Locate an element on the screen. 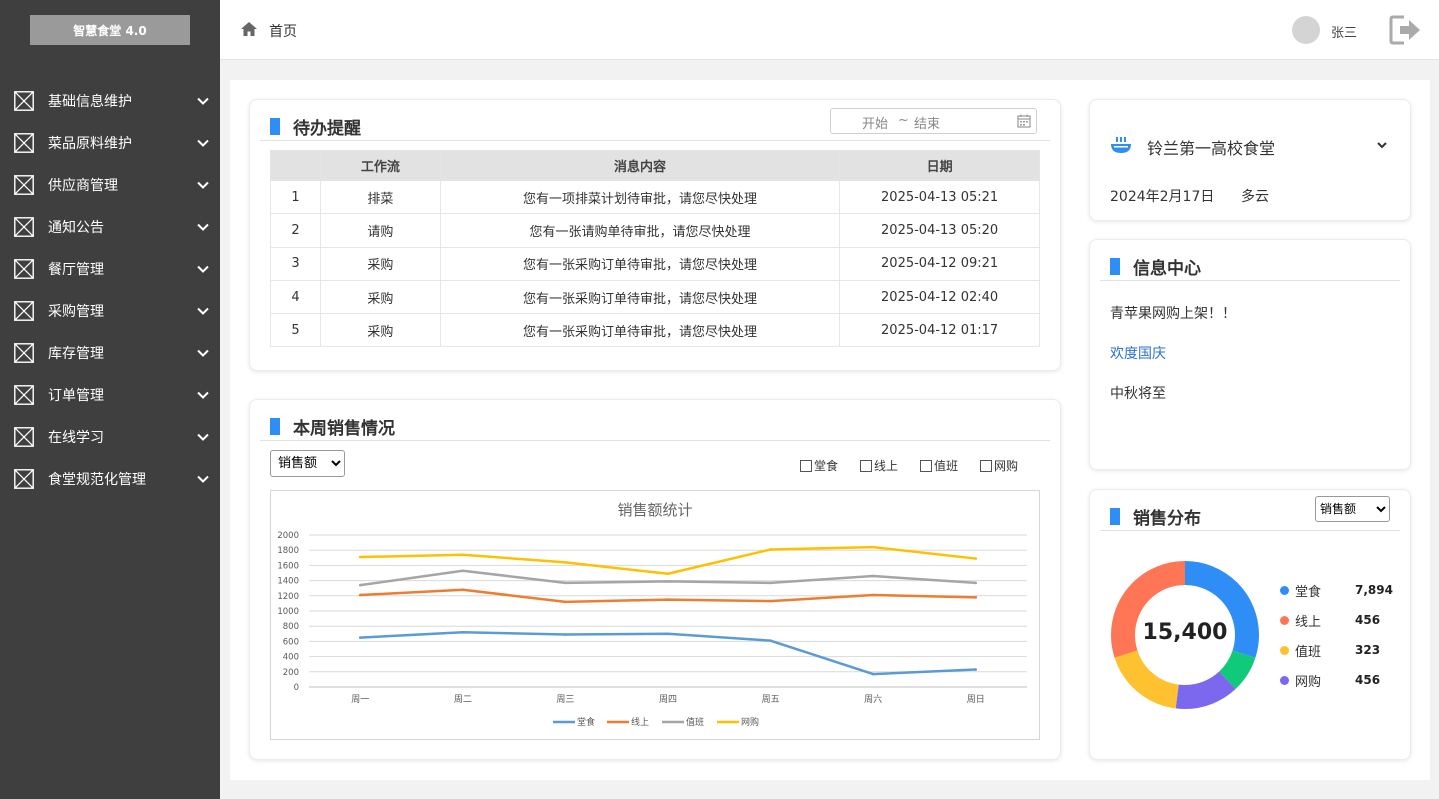  breadcrumb-home: 首页 is located at coordinates (283, 31).